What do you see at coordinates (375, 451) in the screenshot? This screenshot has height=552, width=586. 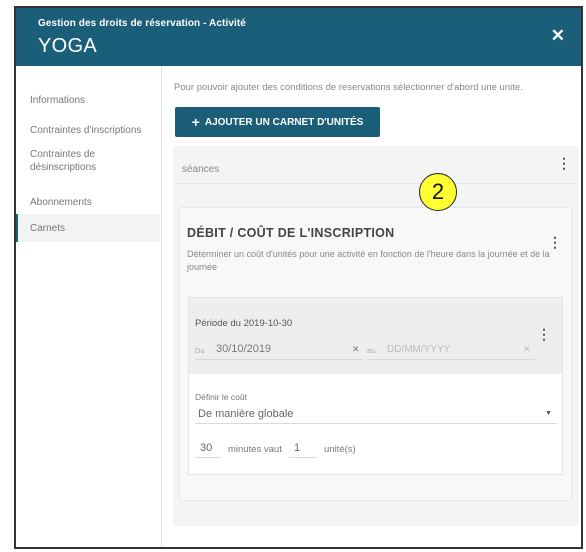 I see `cost-rule: 30 minutes vaut 1 unité(s)` at bounding box center [375, 451].